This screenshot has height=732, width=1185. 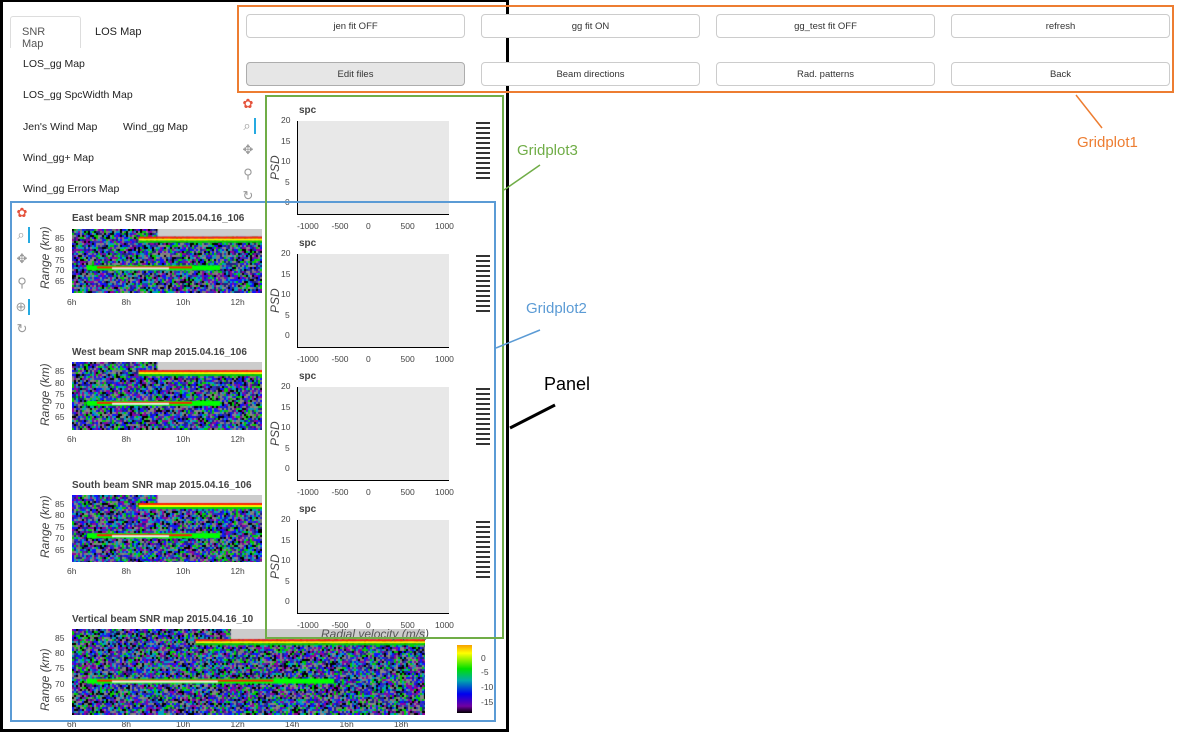 I want to click on gridplot1-pointer, so click(x=1089, y=111).